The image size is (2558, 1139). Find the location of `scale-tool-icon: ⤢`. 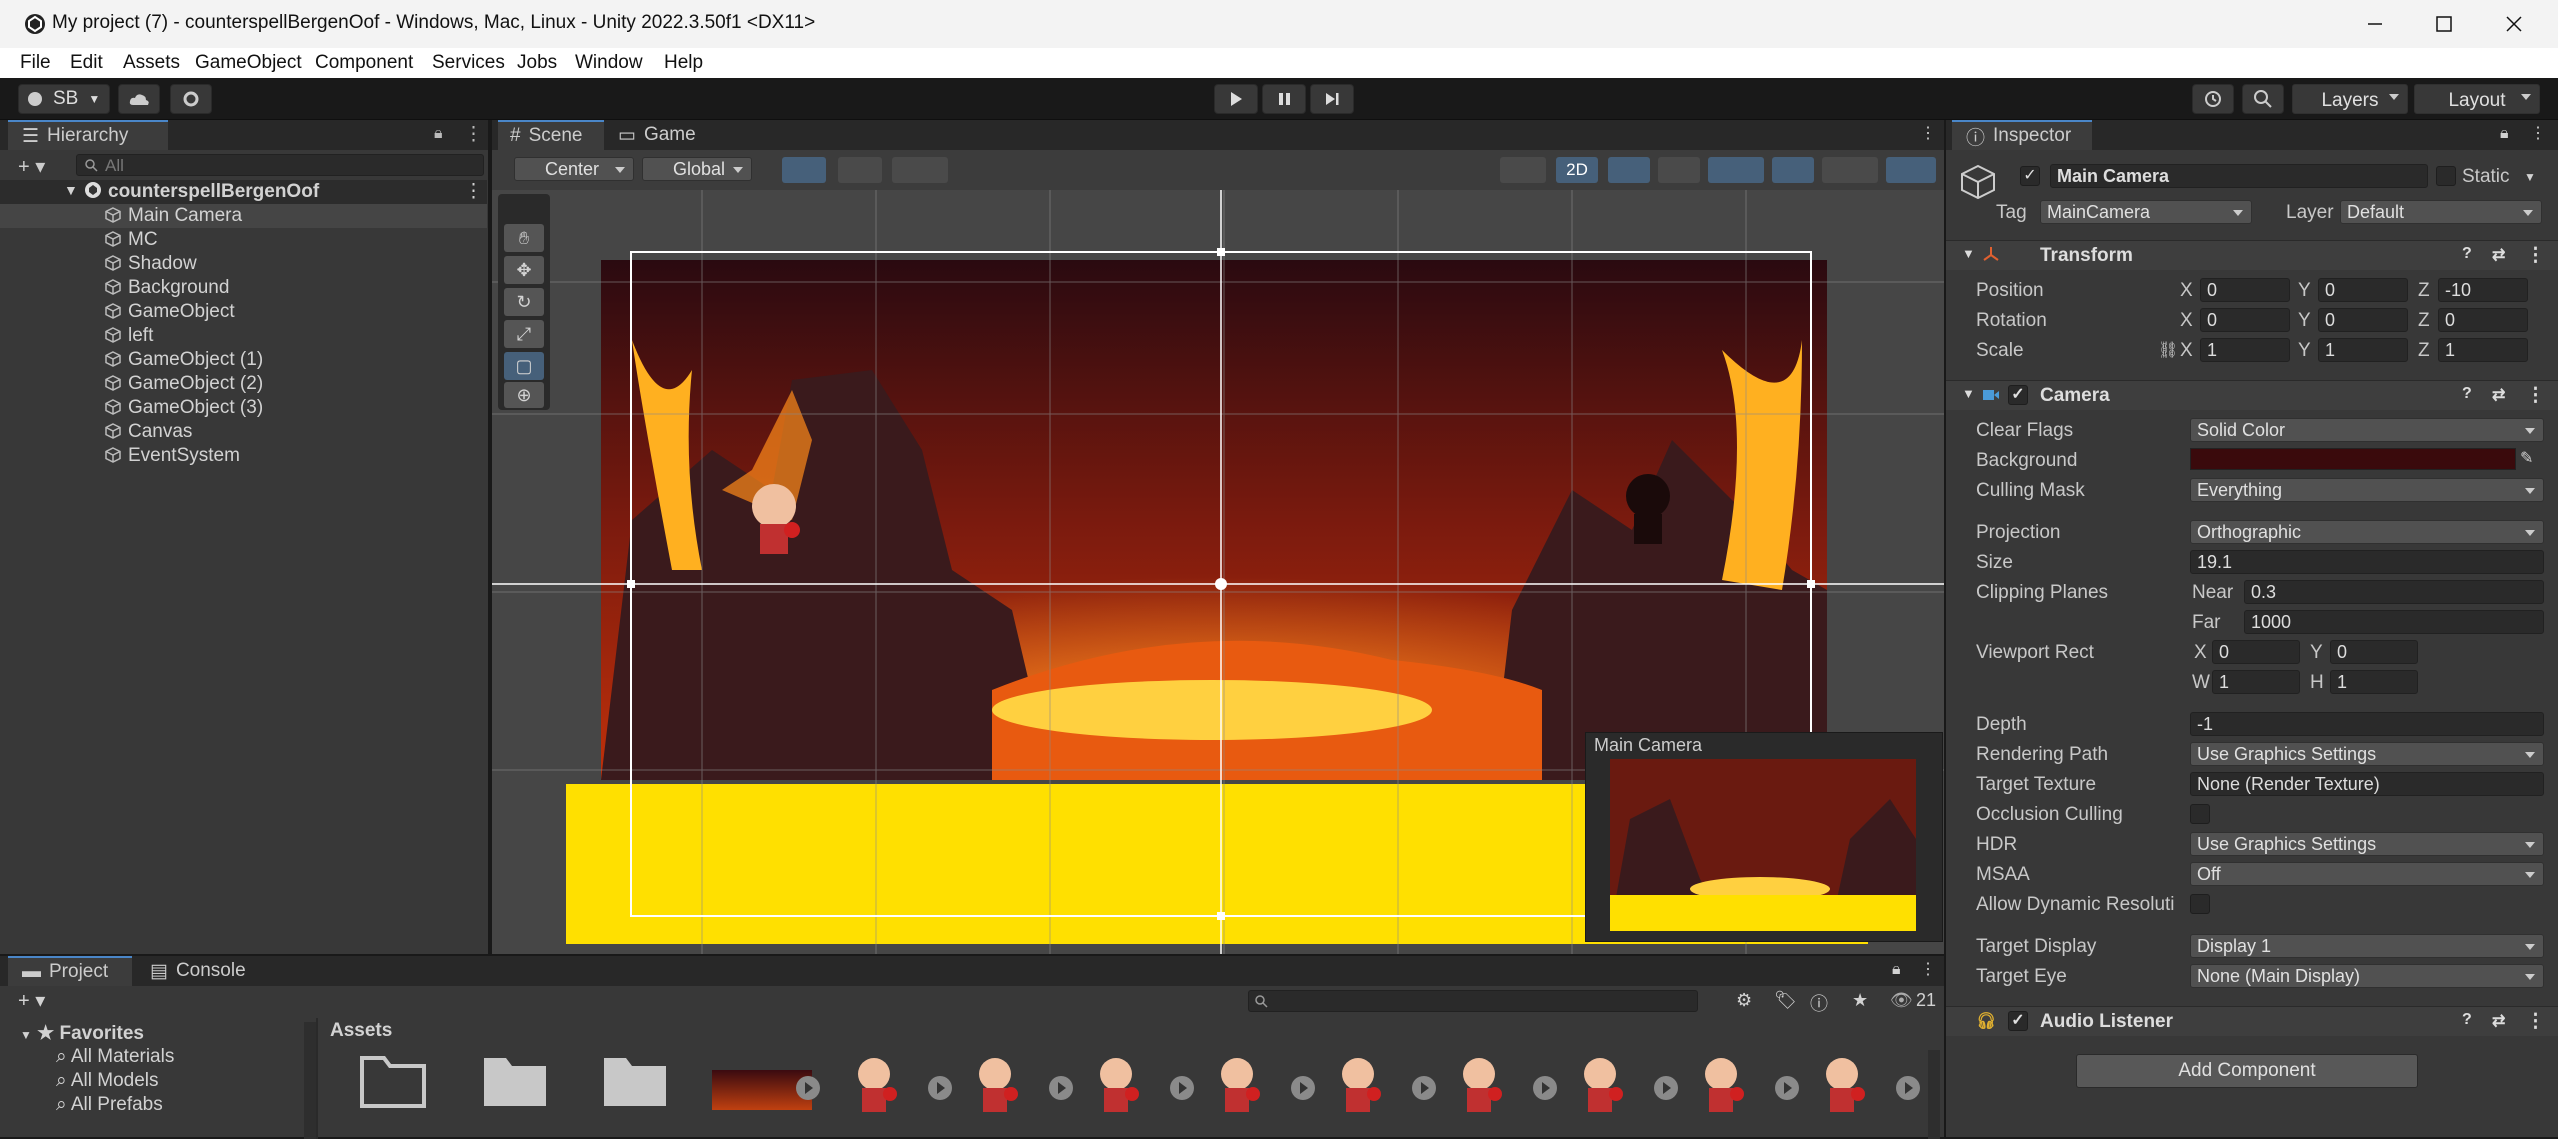

scale-tool-icon: ⤢ is located at coordinates (524, 334).